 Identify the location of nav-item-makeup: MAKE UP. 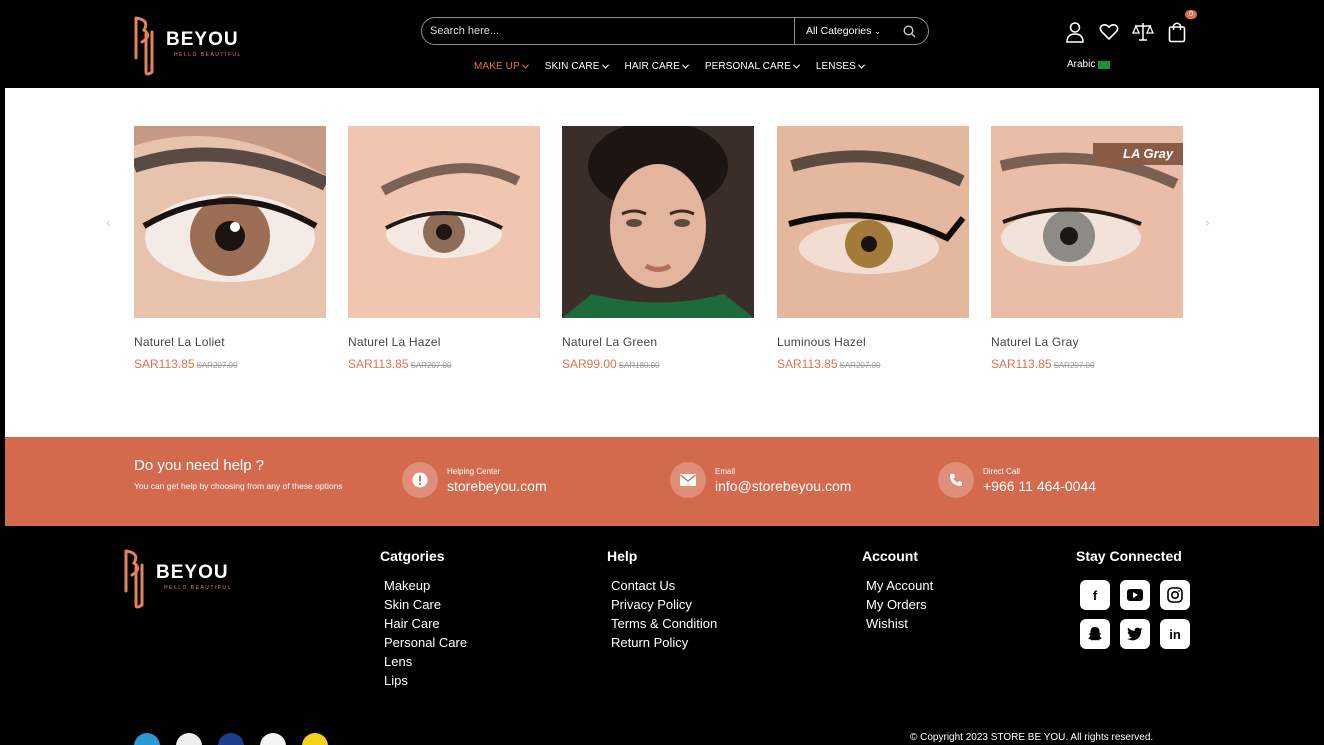
(501, 66).